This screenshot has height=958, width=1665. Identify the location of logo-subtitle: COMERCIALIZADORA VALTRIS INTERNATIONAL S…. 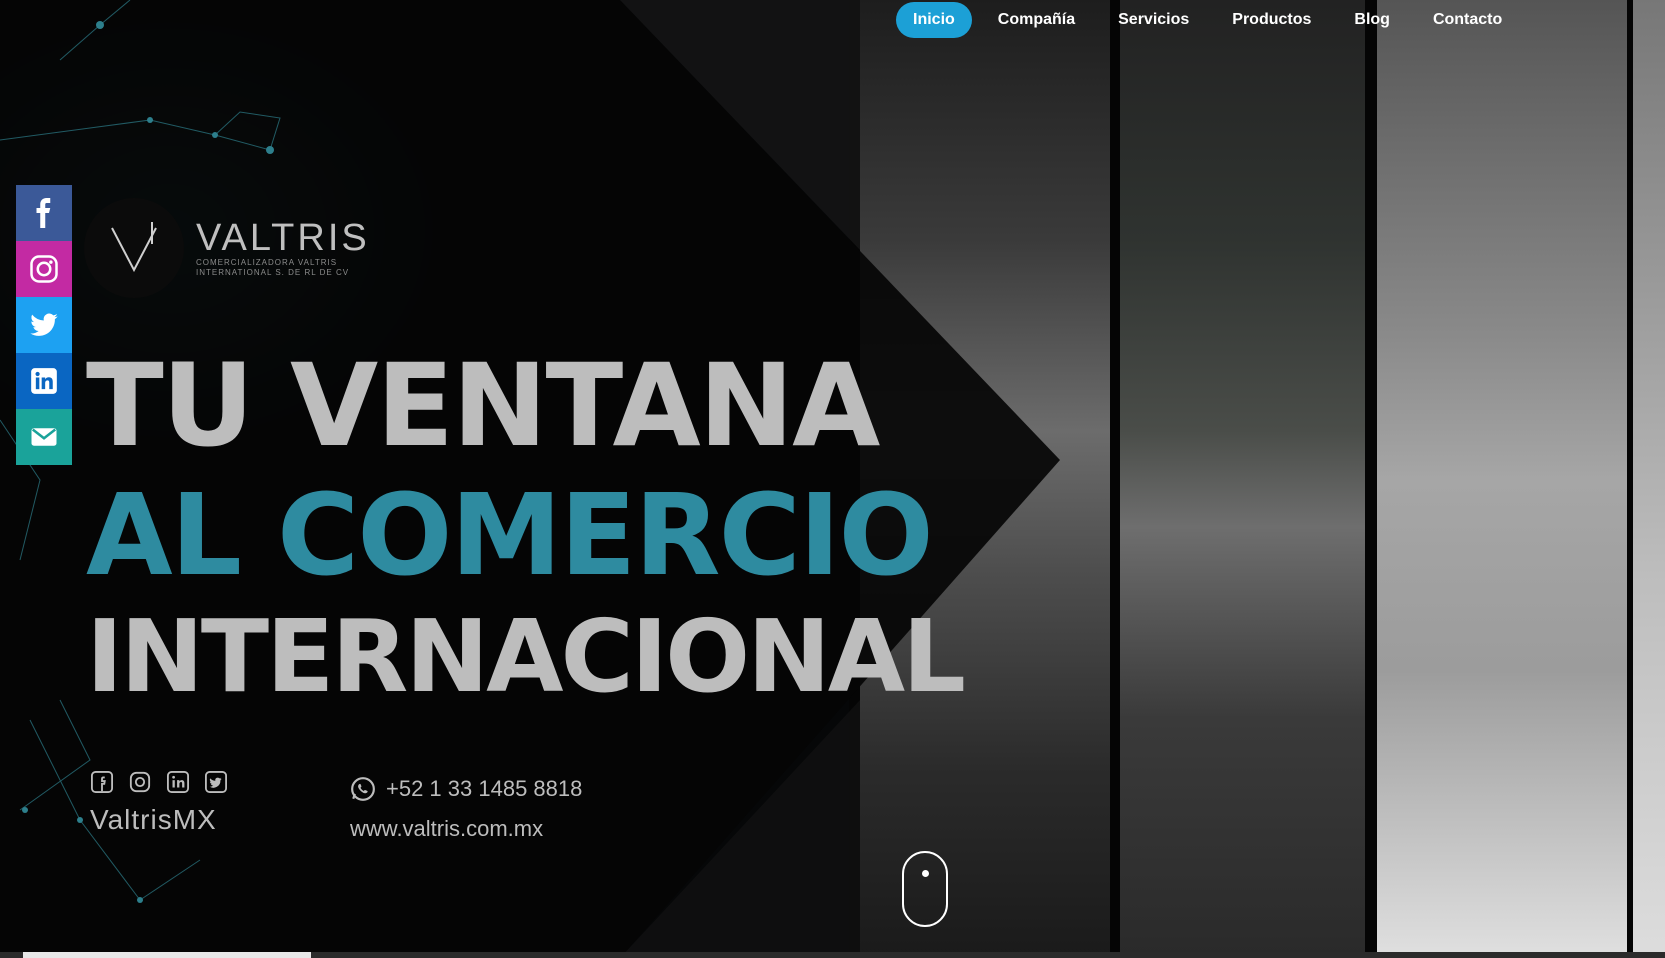
(273, 267).